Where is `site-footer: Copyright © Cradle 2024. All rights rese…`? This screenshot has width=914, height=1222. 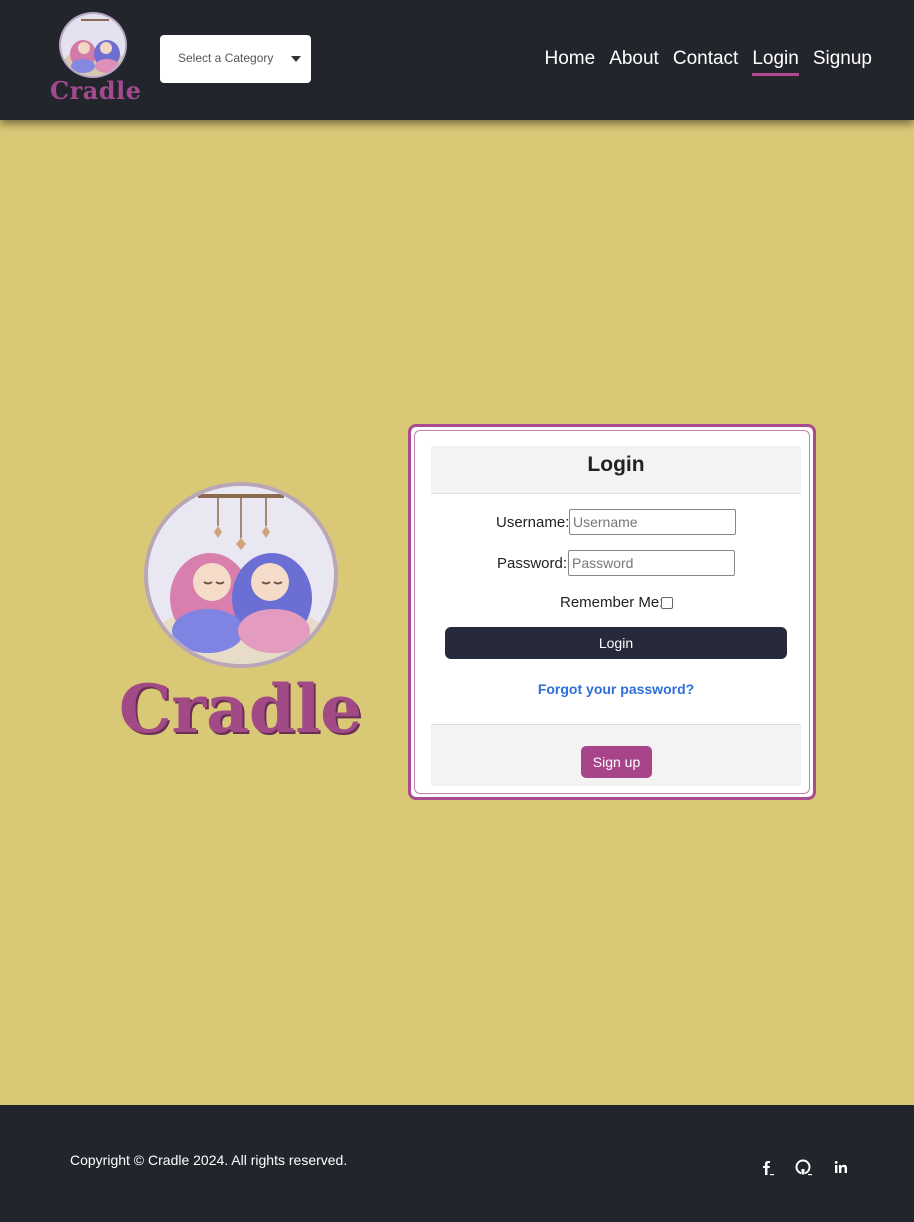
site-footer: Copyright © Cradle 2024. All rights rese… is located at coordinates (457, 1163).